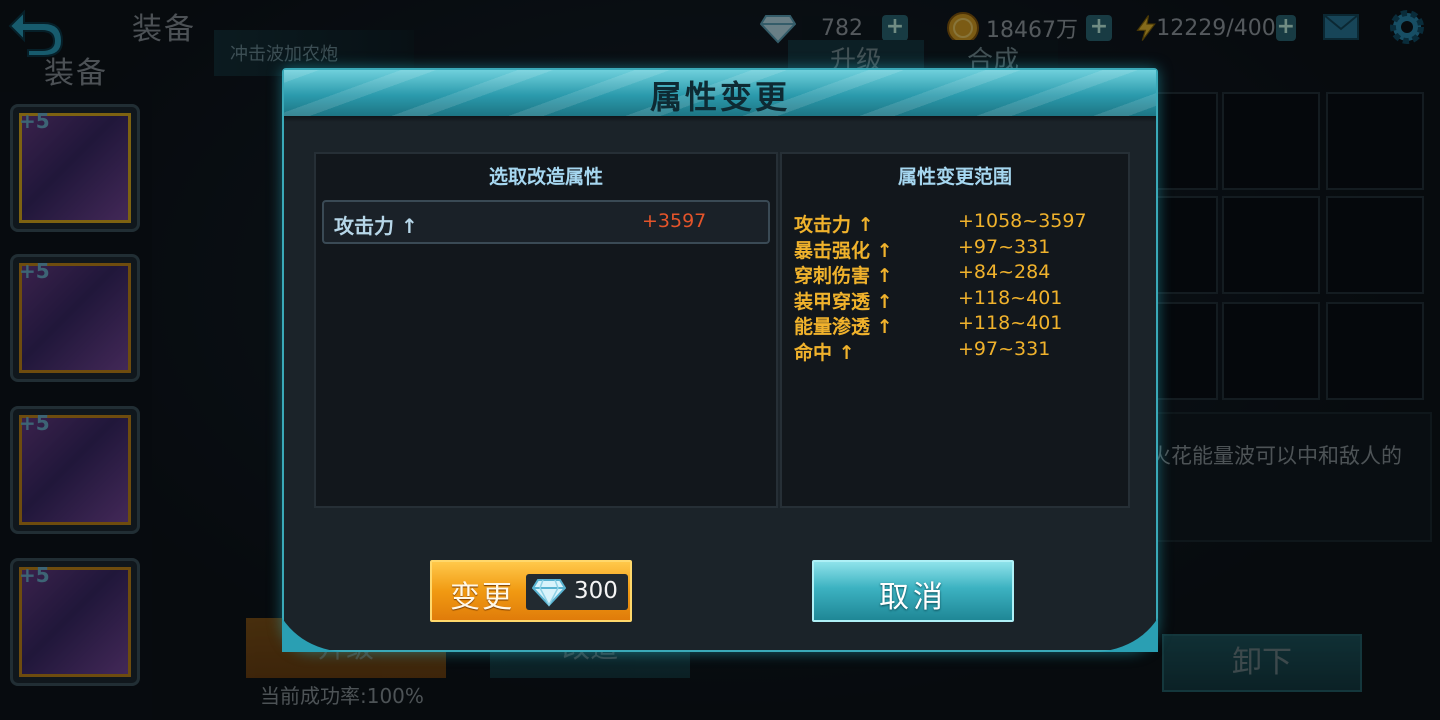 This screenshot has height=720, width=1440. What do you see at coordinates (376, 226) in the screenshot?
I see `attribute-name: 攻击力 ↑` at bounding box center [376, 226].